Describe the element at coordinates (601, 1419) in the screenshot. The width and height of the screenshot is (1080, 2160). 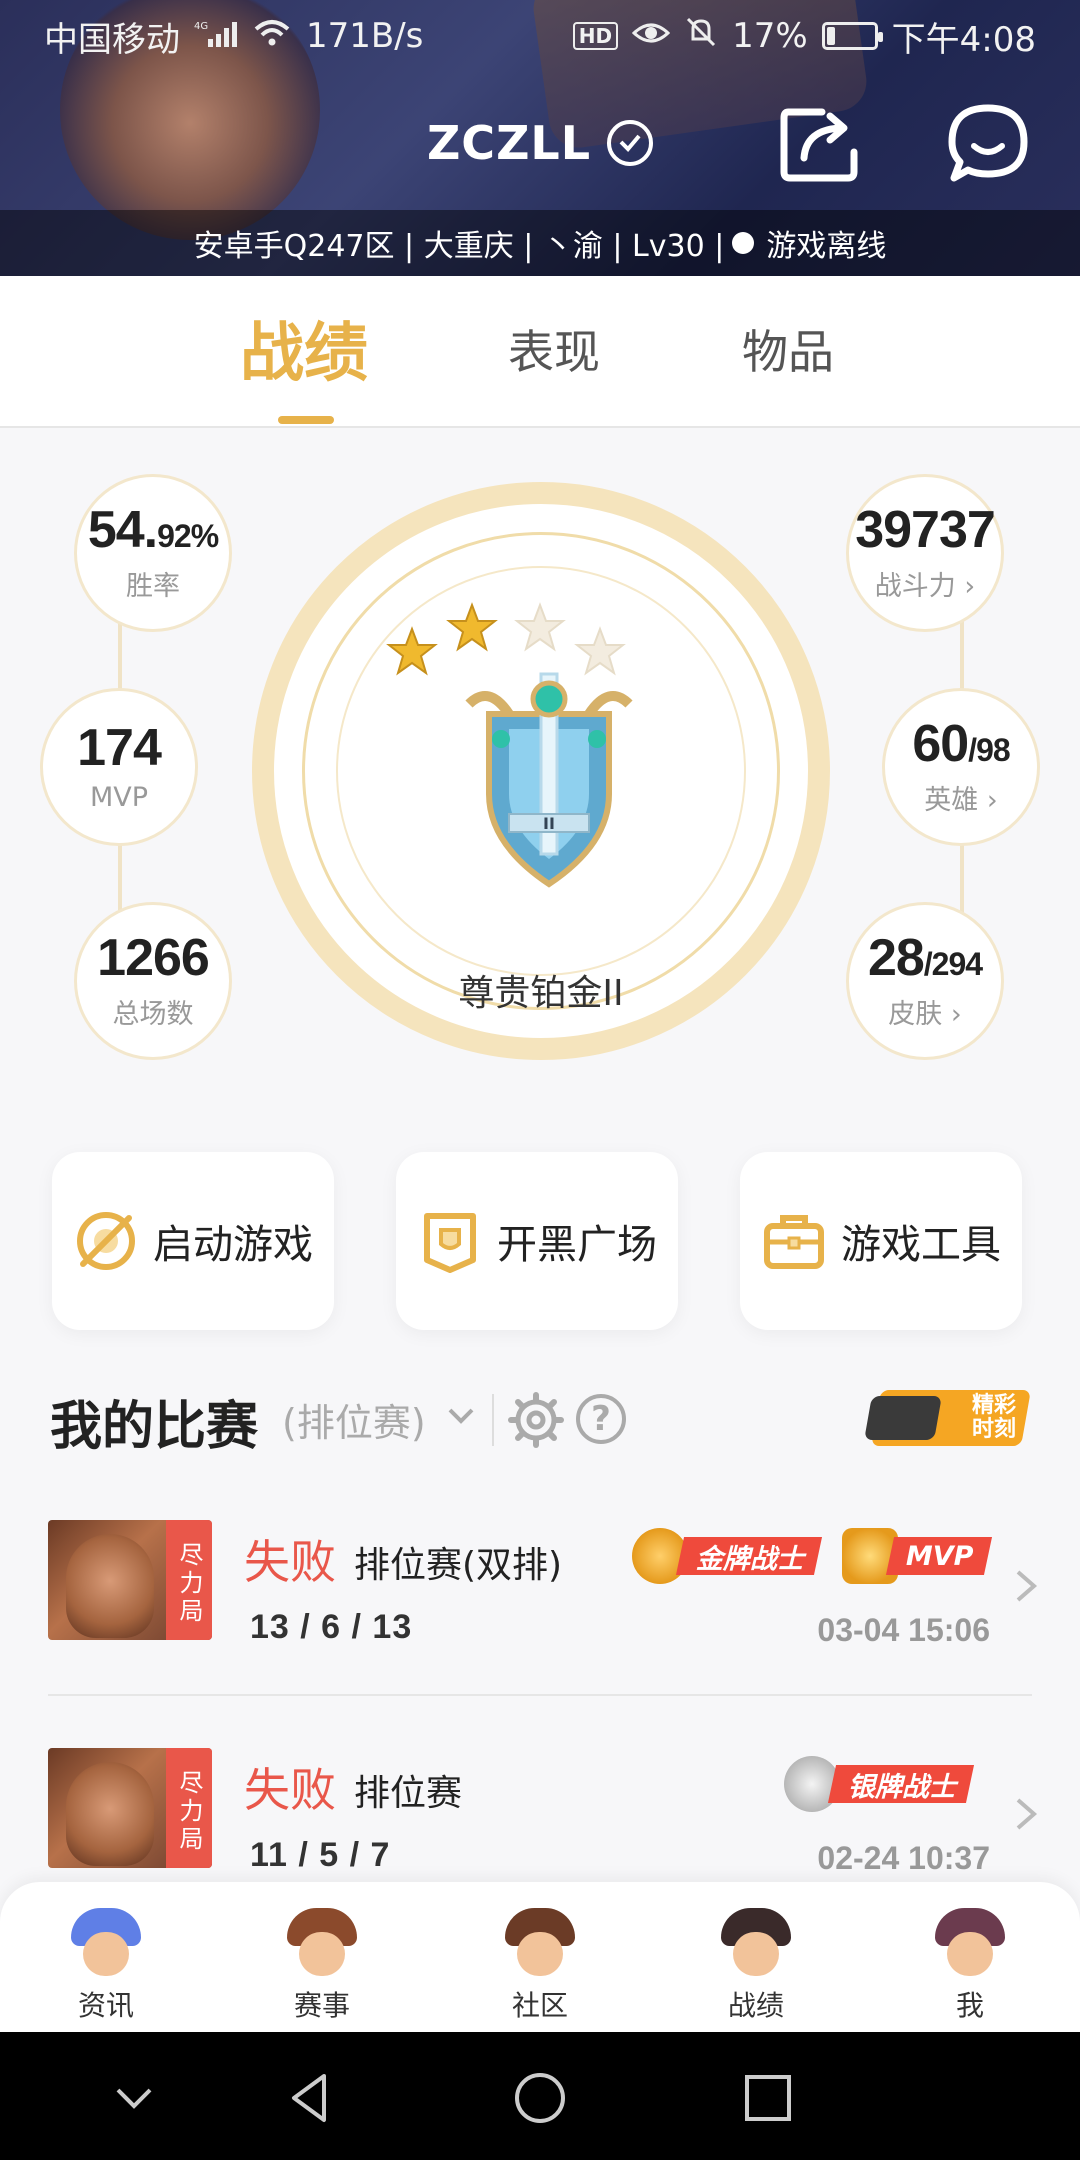
I see `help-icon: ?` at that location.